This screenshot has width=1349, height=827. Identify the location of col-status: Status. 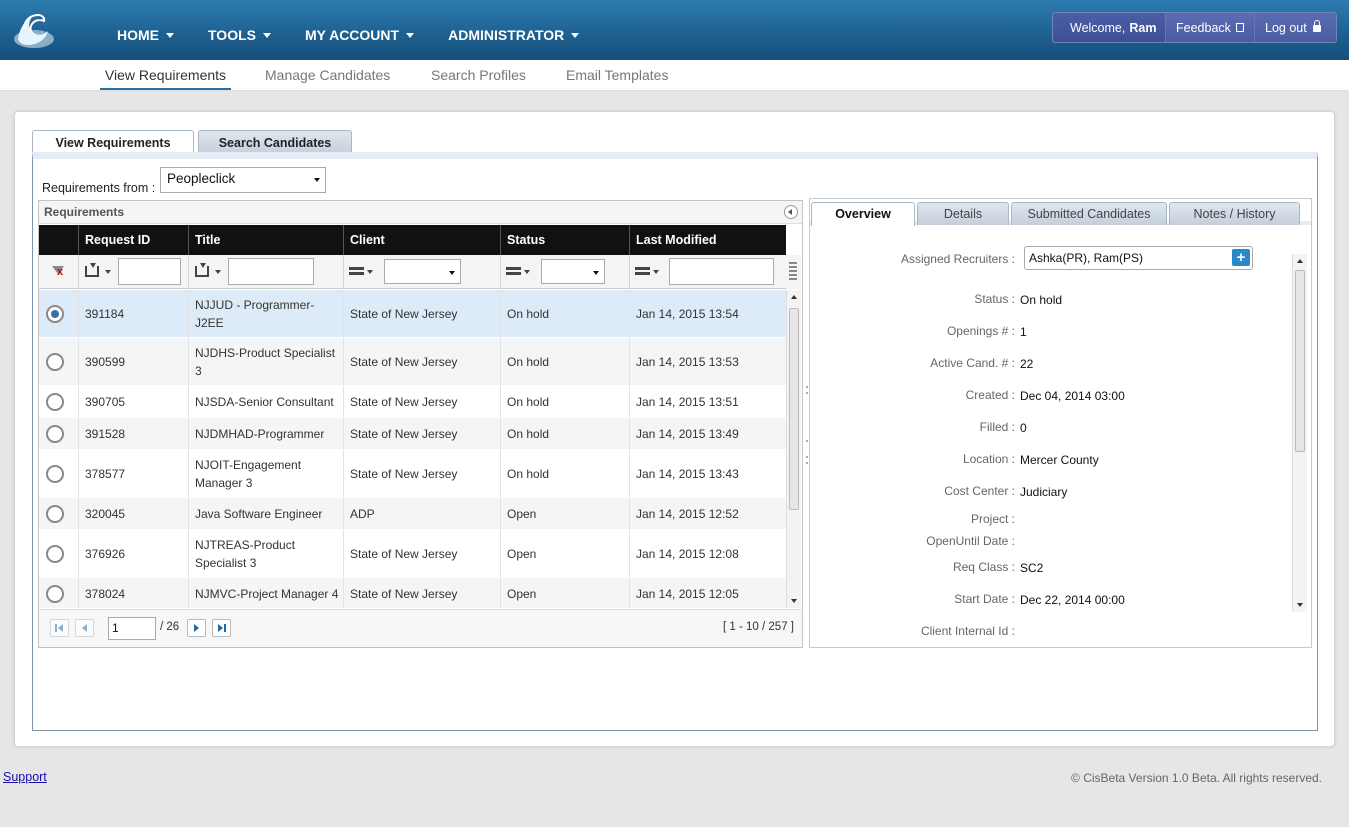
(564, 240).